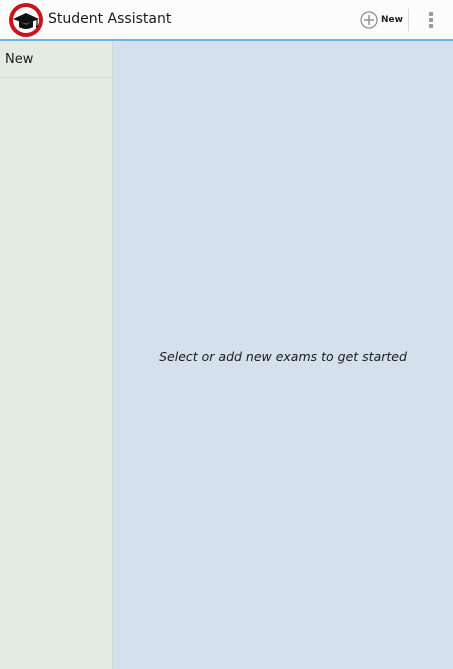 This screenshot has height=669, width=453. I want to click on action-divider, so click(408, 20).